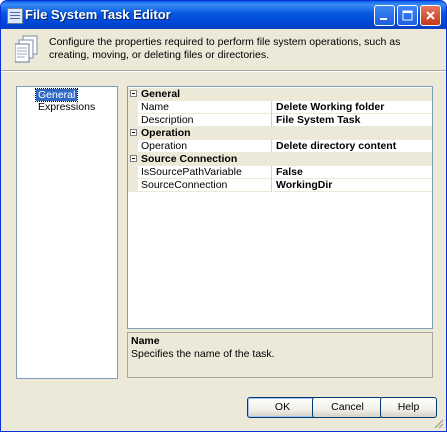 The height and width of the screenshot is (432, 447). Describe the element at coordinates (280, 94) in the screenshot. I see `category-general: General` at that location.